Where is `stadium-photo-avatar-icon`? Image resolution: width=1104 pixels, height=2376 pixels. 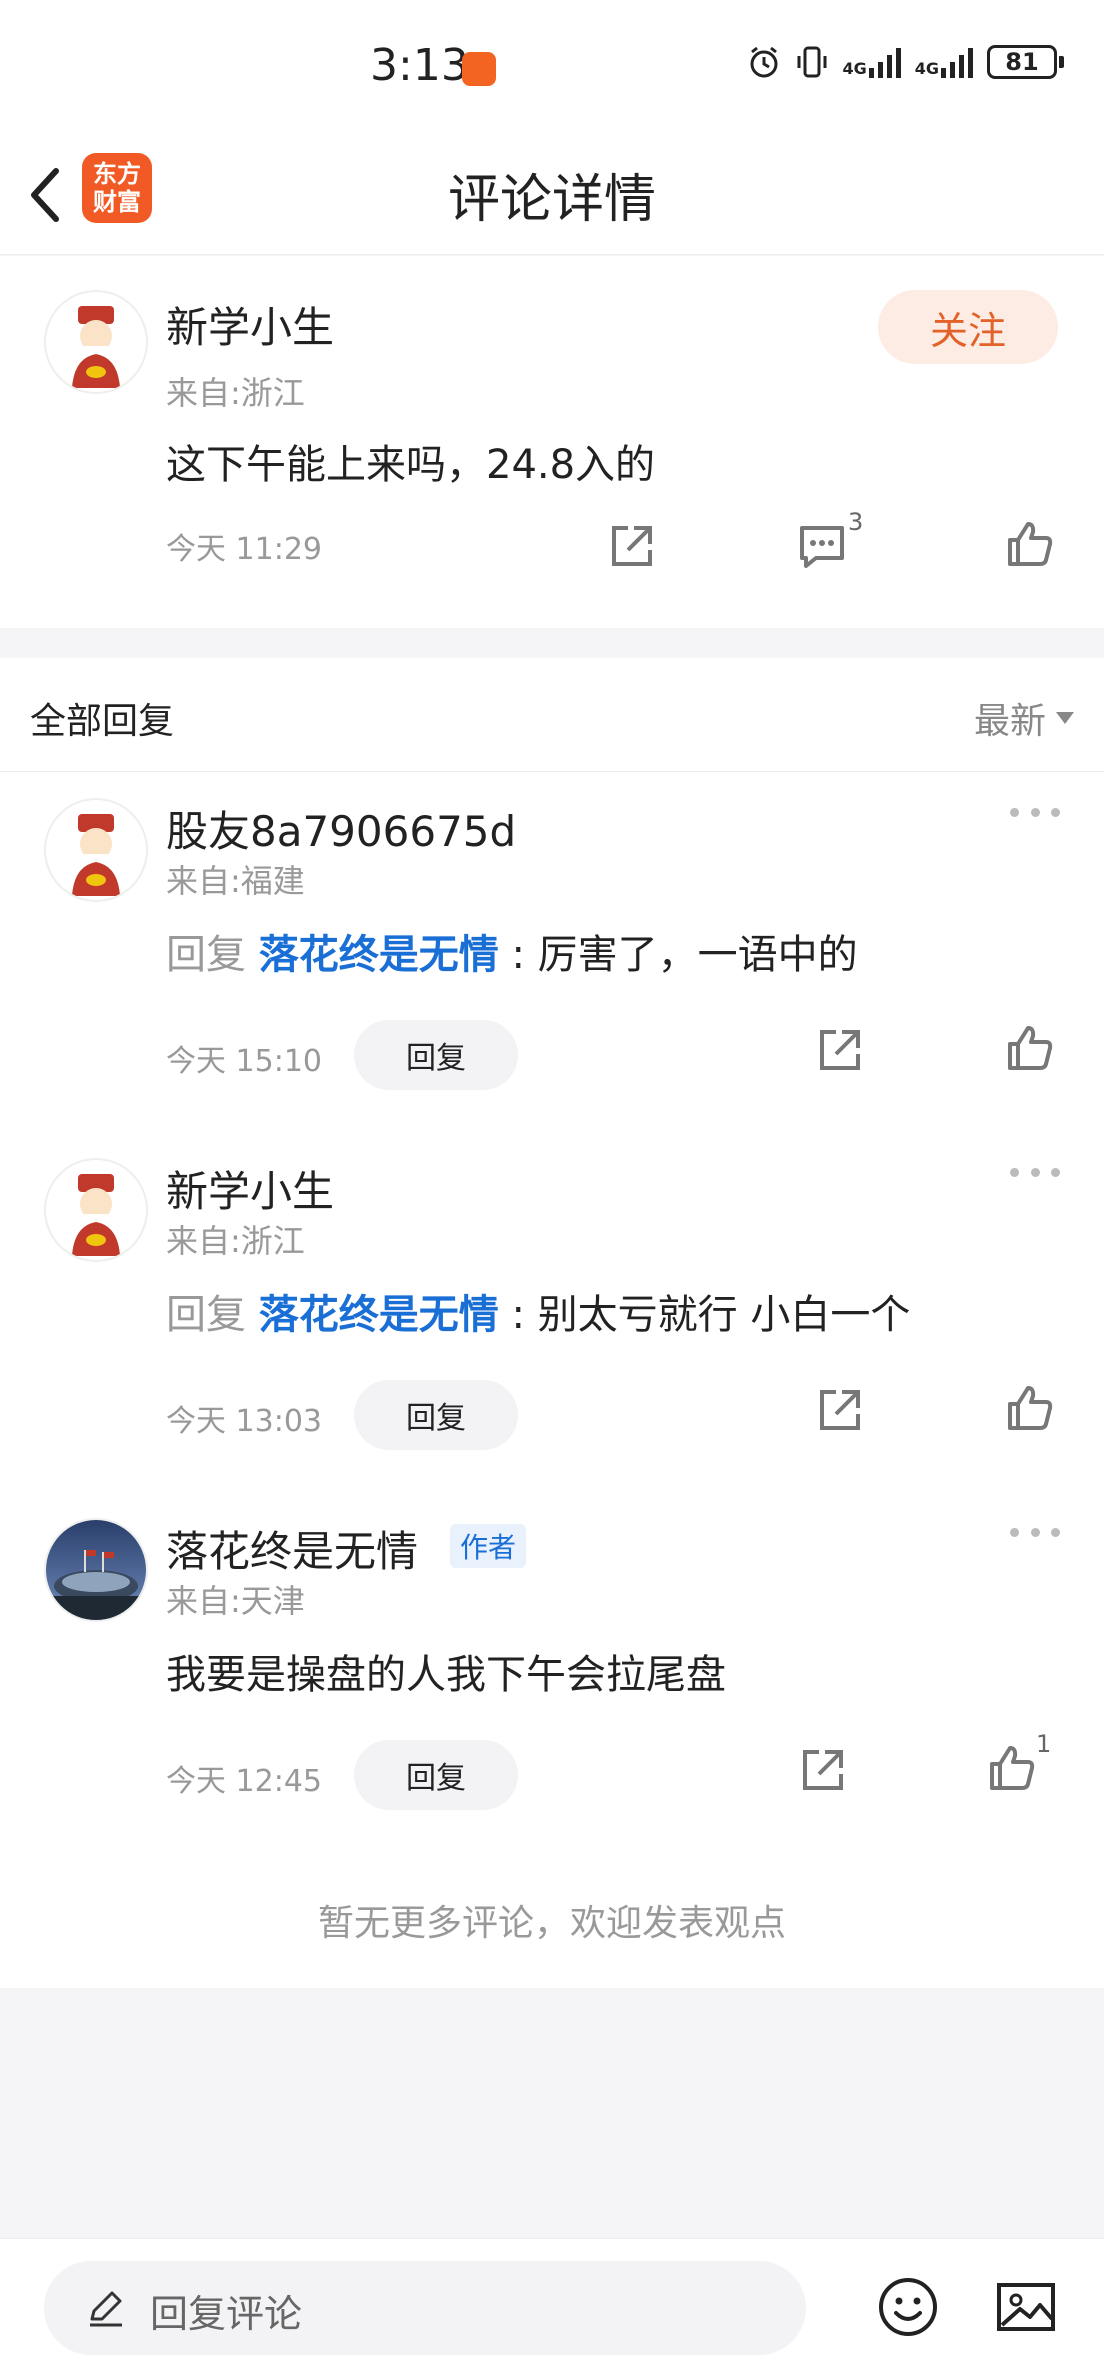
stadium-photo-avatar-icon is located at coordinates (96, 1570).